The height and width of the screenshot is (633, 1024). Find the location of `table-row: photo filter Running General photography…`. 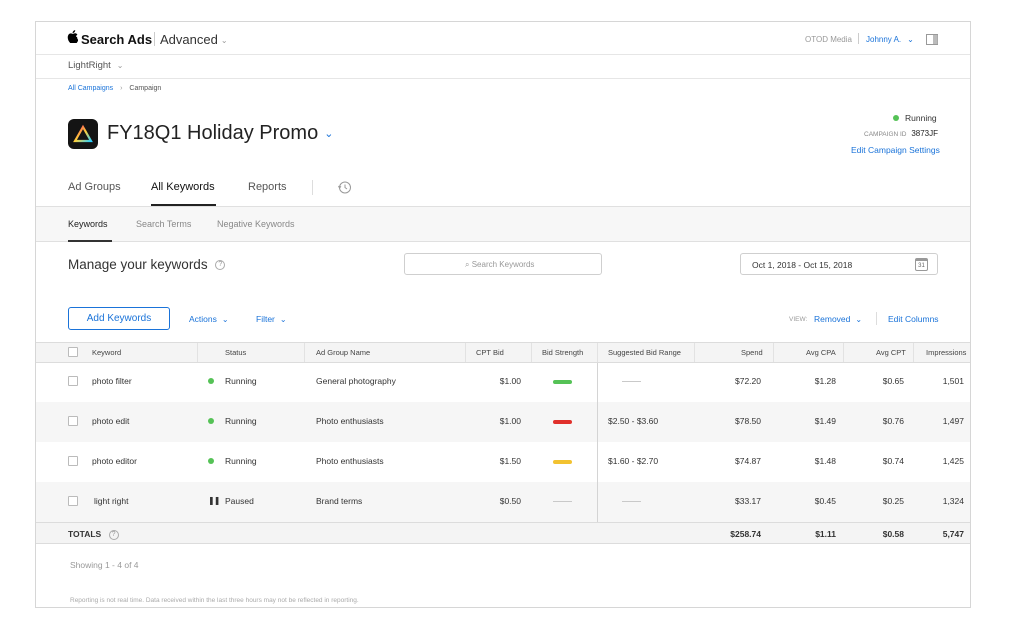

table-row: photo filter Running General photography… is located at coordinates (503, 382).